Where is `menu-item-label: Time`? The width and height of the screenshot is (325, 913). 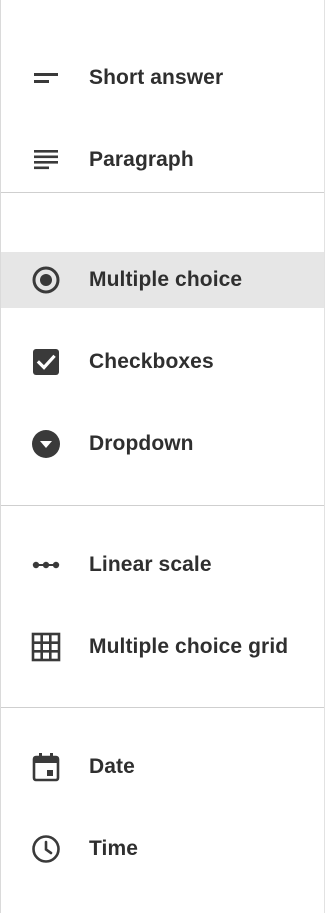
menu-item-label: Time is located at coordinates (114, 848).